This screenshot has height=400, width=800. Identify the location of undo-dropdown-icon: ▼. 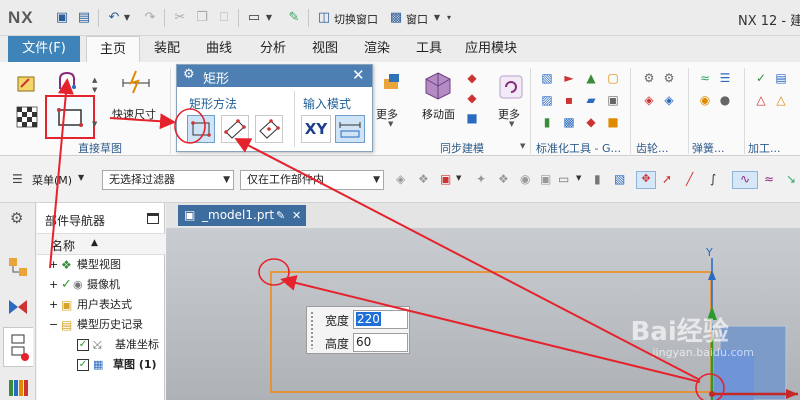
(127, 18).